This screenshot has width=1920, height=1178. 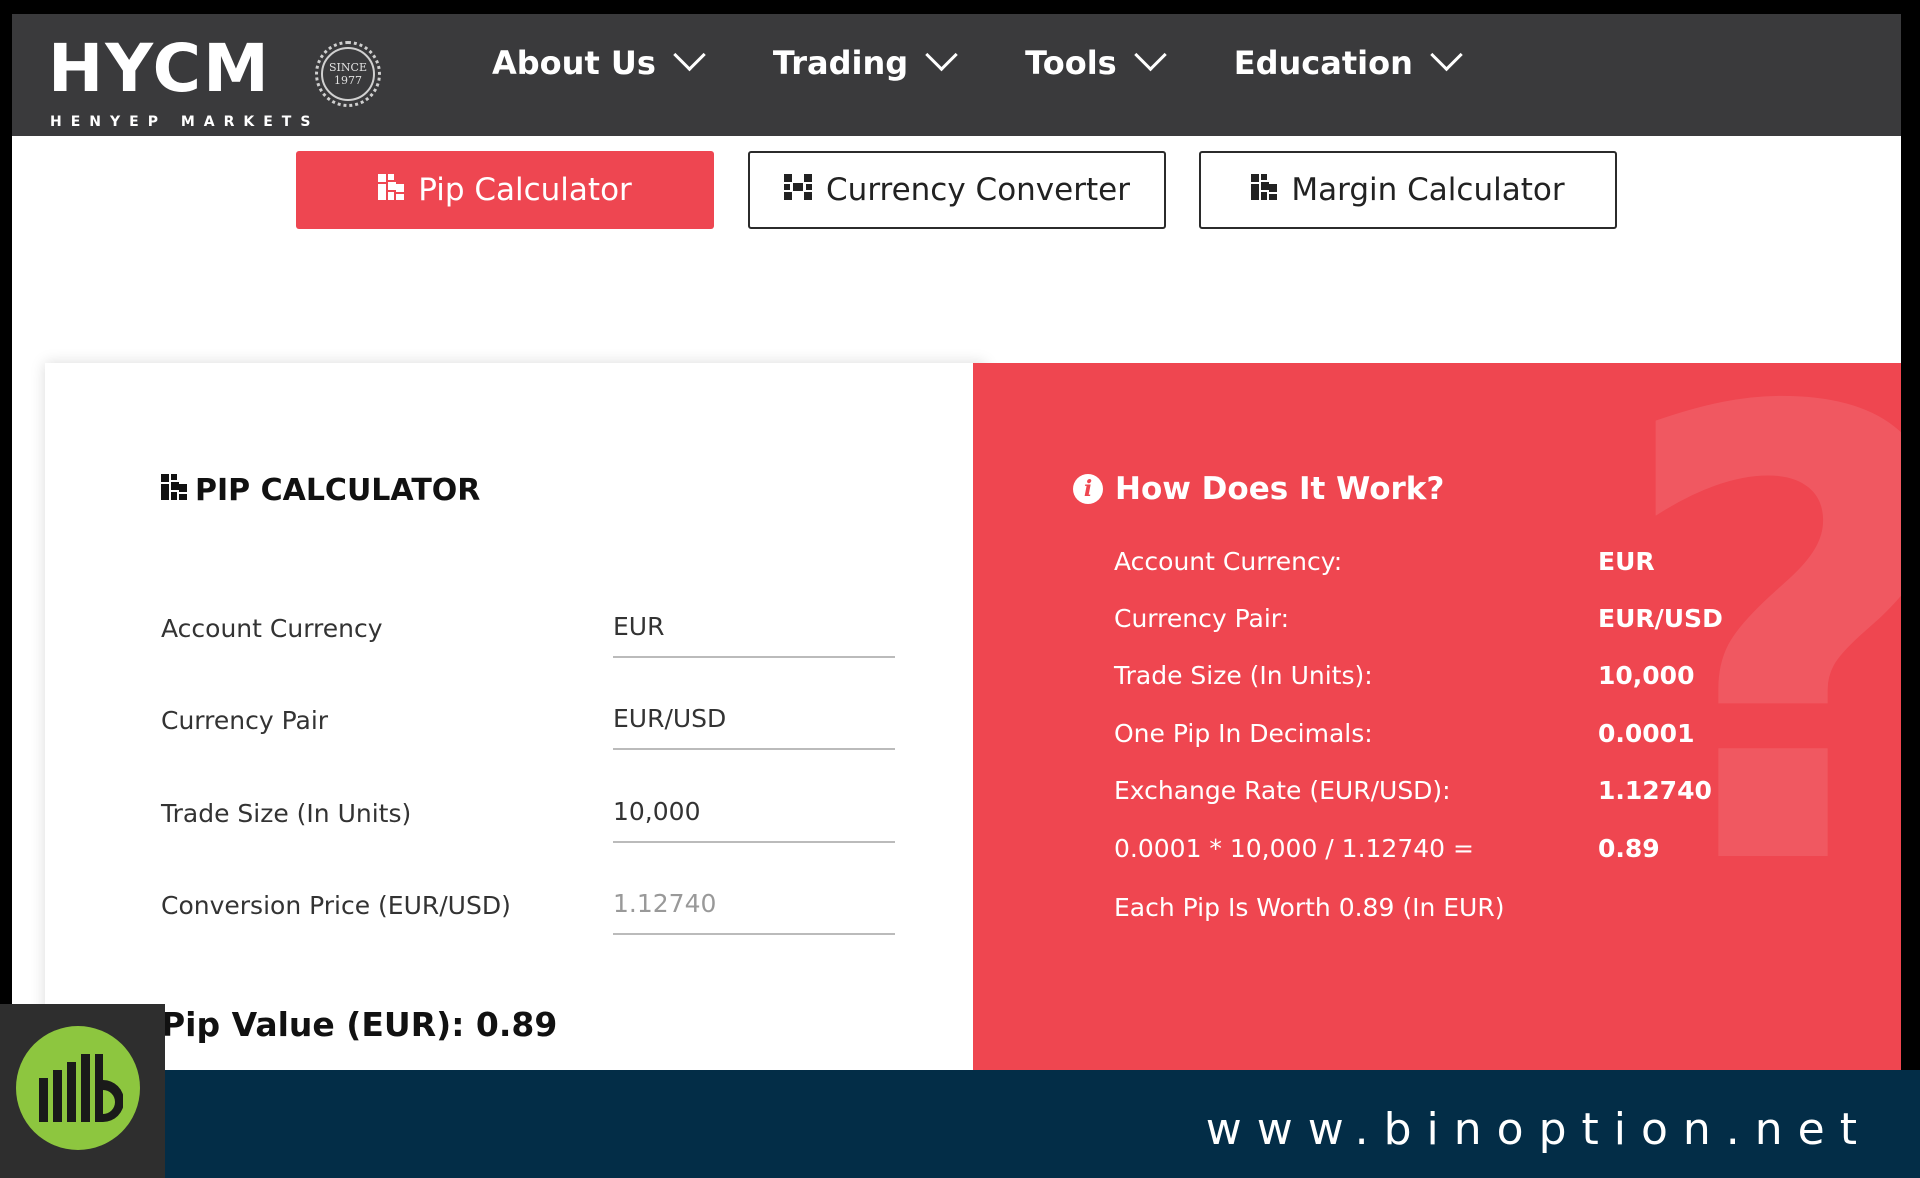 I want to click on how-value: 1.12740, so click(x=1655, y=790).